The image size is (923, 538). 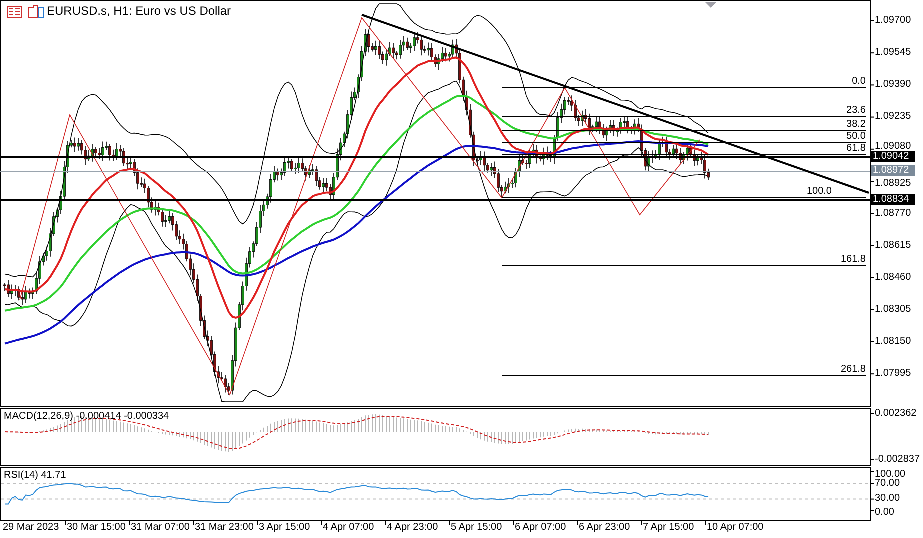 What do you see at coordinates (412, 527) in the screenshot?
I see `time-label: 4 Apr 23:00` at bounding box center [412, 527].